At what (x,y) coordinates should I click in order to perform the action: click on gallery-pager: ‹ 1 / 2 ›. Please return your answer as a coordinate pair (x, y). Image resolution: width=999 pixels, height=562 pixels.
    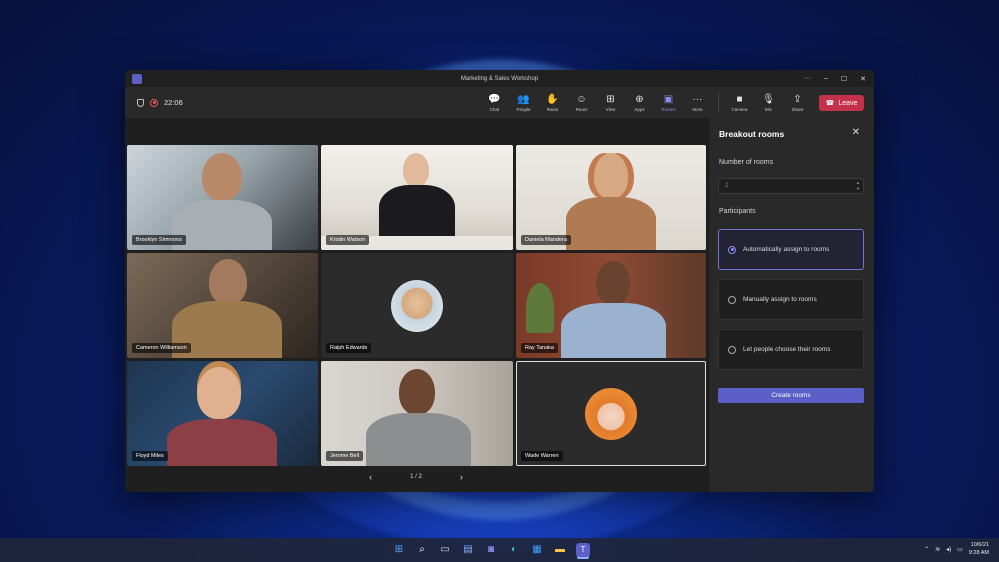
    Looking at the image, I should click on (416, 477).